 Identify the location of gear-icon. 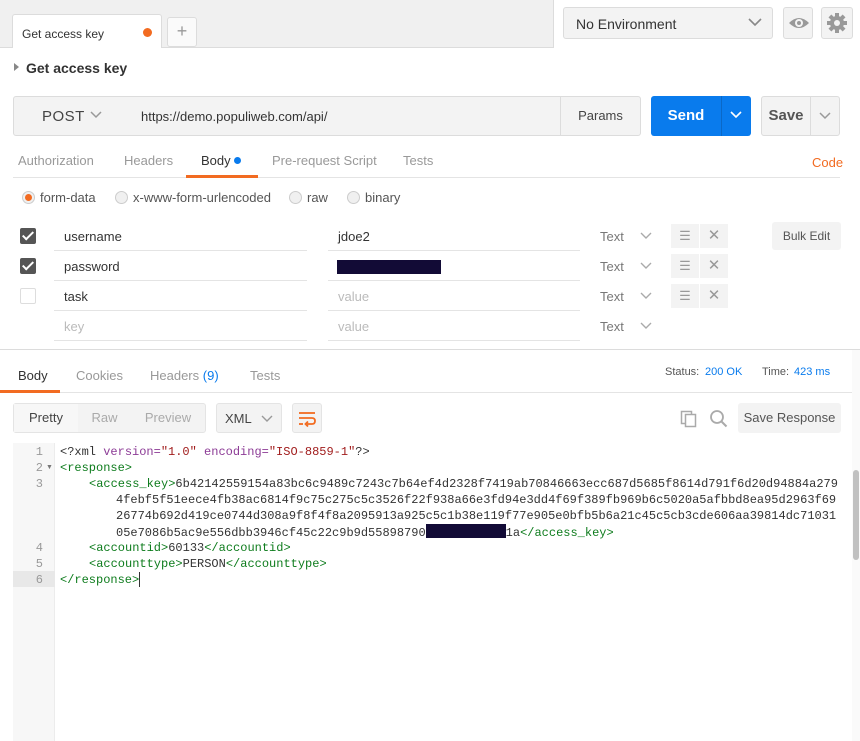
(837, 23).